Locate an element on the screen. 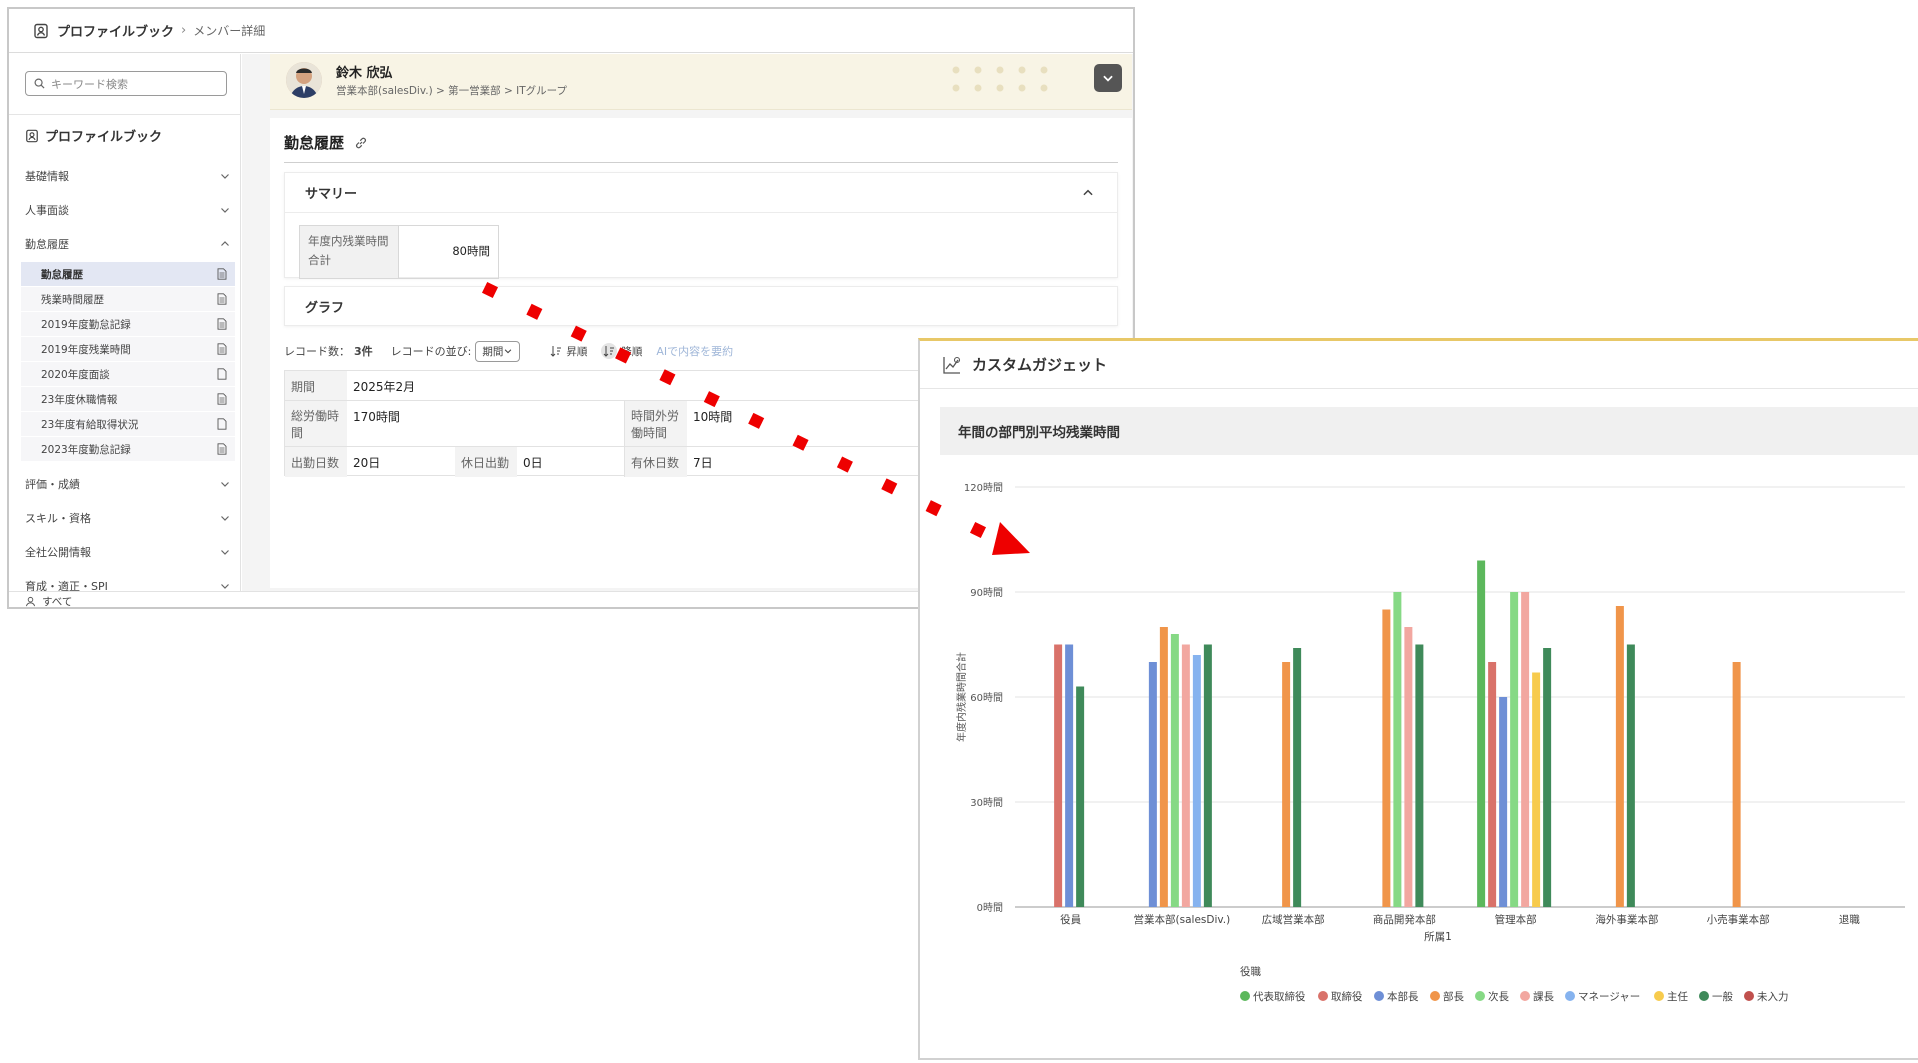  y-tick-label: 0時間 is located at coordinates (990, 908).